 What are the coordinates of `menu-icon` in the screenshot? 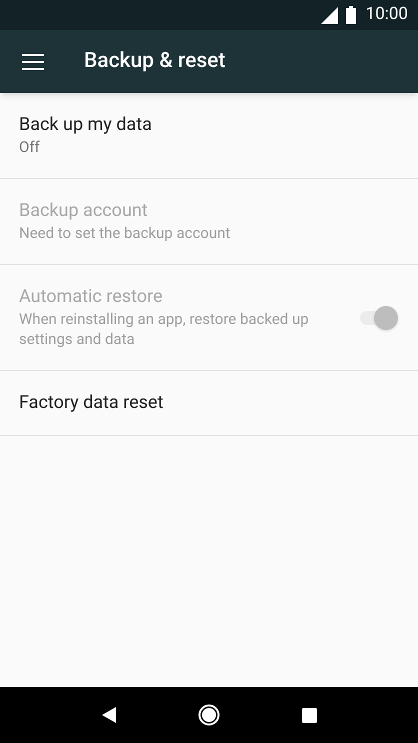 It's located at (33, 62).